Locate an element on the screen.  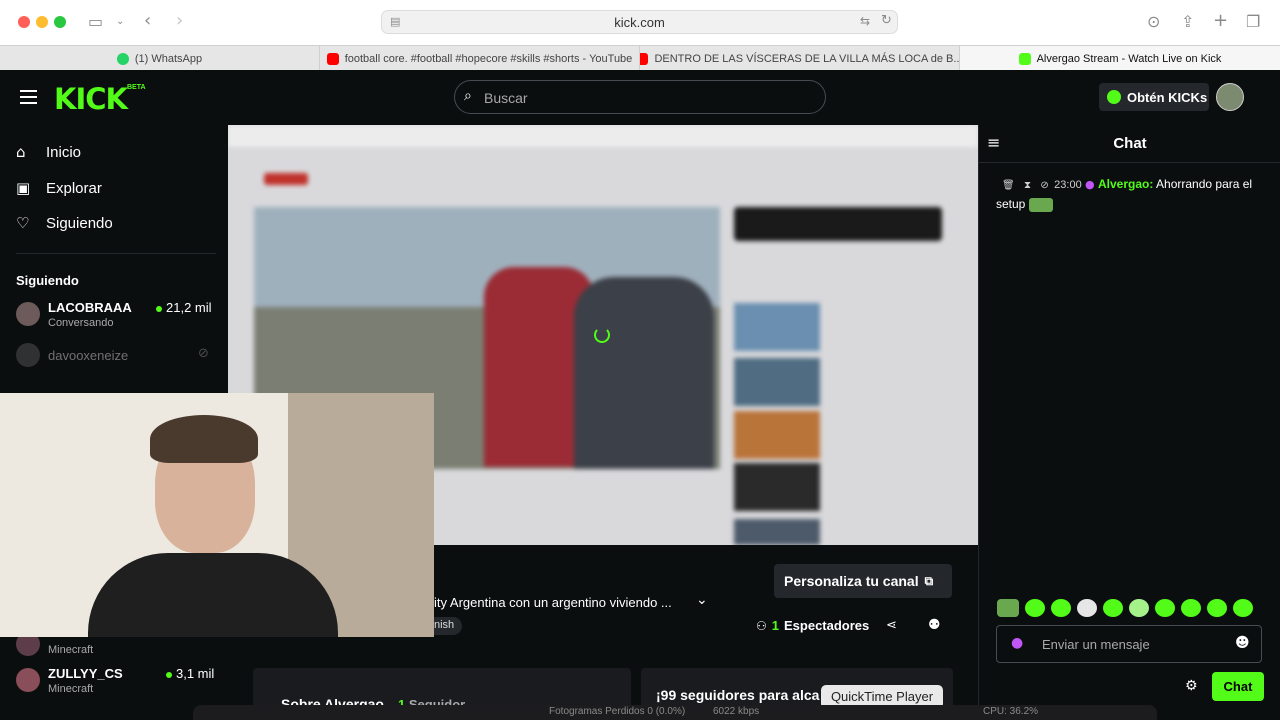
tab-label: Alvergao Stream - Watch Live on Kick is located at coordinates (1129, 58).